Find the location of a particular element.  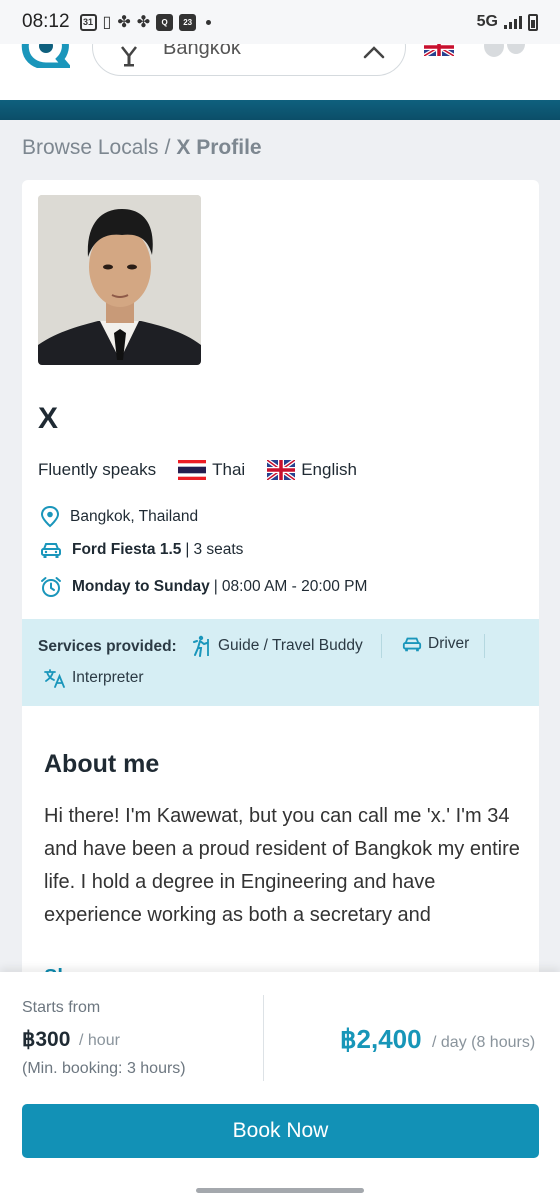

availability-hours: 08:00 AM - 20:00 PM is located at coordinates (294, 586).